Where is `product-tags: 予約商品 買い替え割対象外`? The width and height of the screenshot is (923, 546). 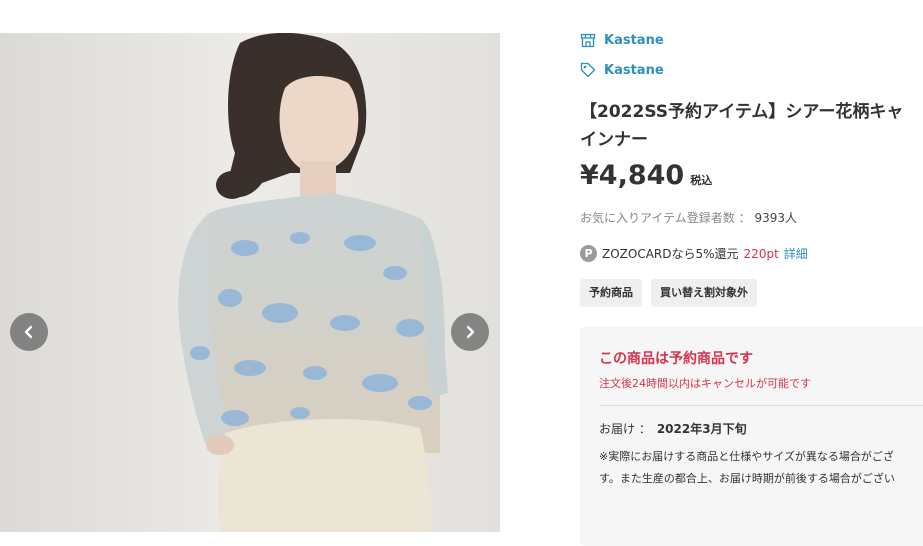
product-tags: 予約商品 買い替え割対象外 is located at coordinates (668, 293).